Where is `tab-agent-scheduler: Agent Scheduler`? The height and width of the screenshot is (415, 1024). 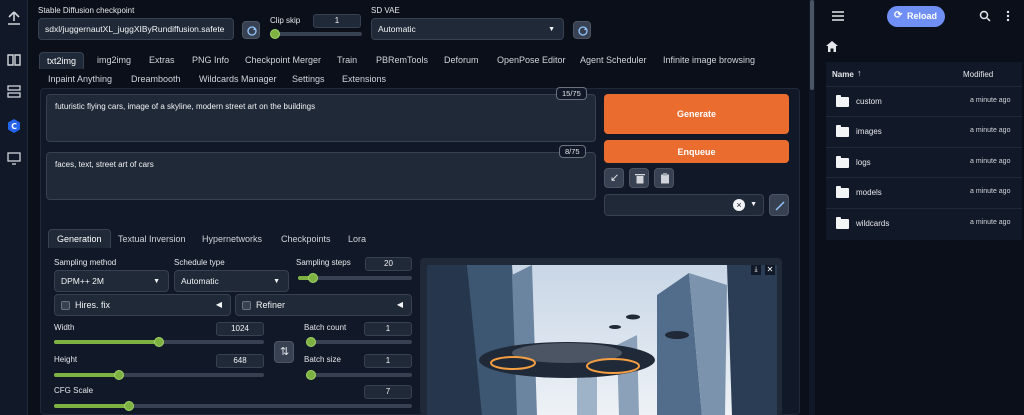
tab-agent-scheduler: Agent Scheduler is located at coordinates (613, 60).